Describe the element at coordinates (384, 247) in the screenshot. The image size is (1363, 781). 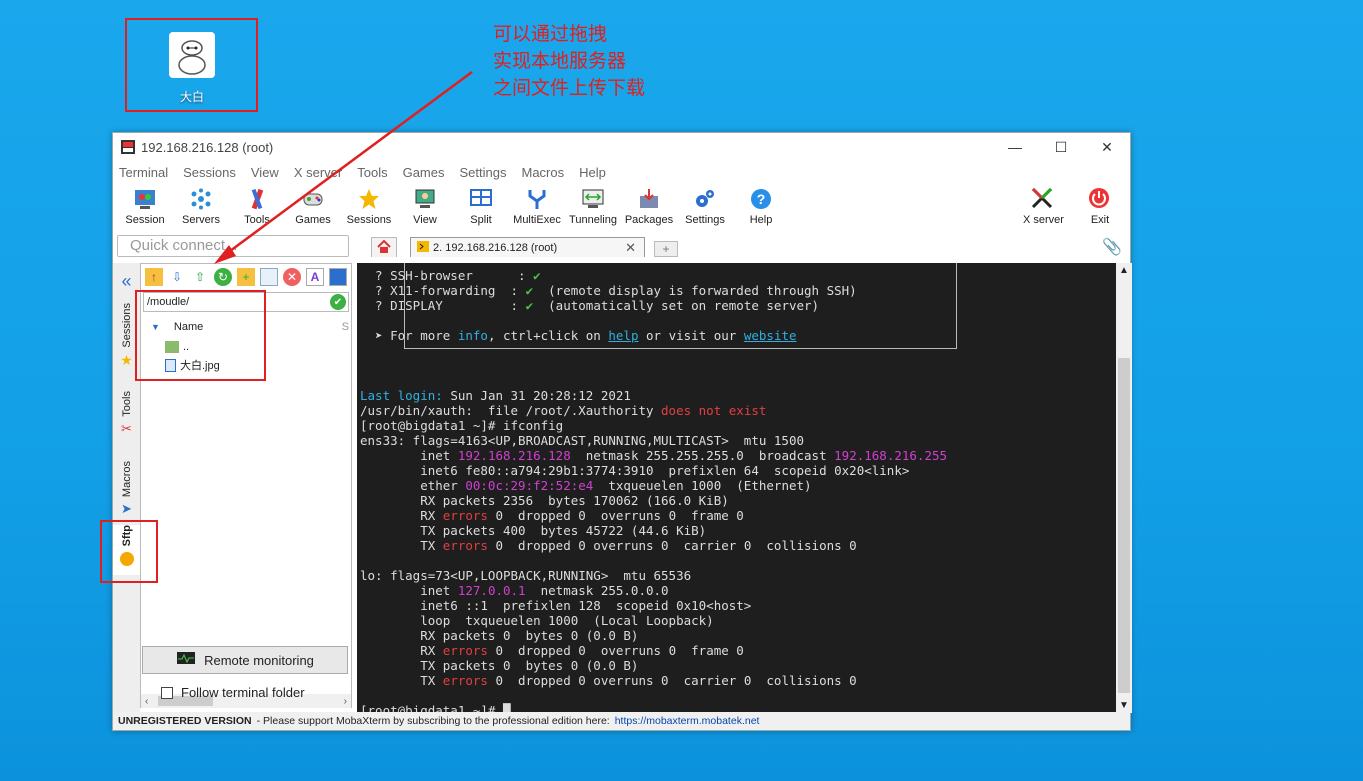
I see `home-tab` at that location.